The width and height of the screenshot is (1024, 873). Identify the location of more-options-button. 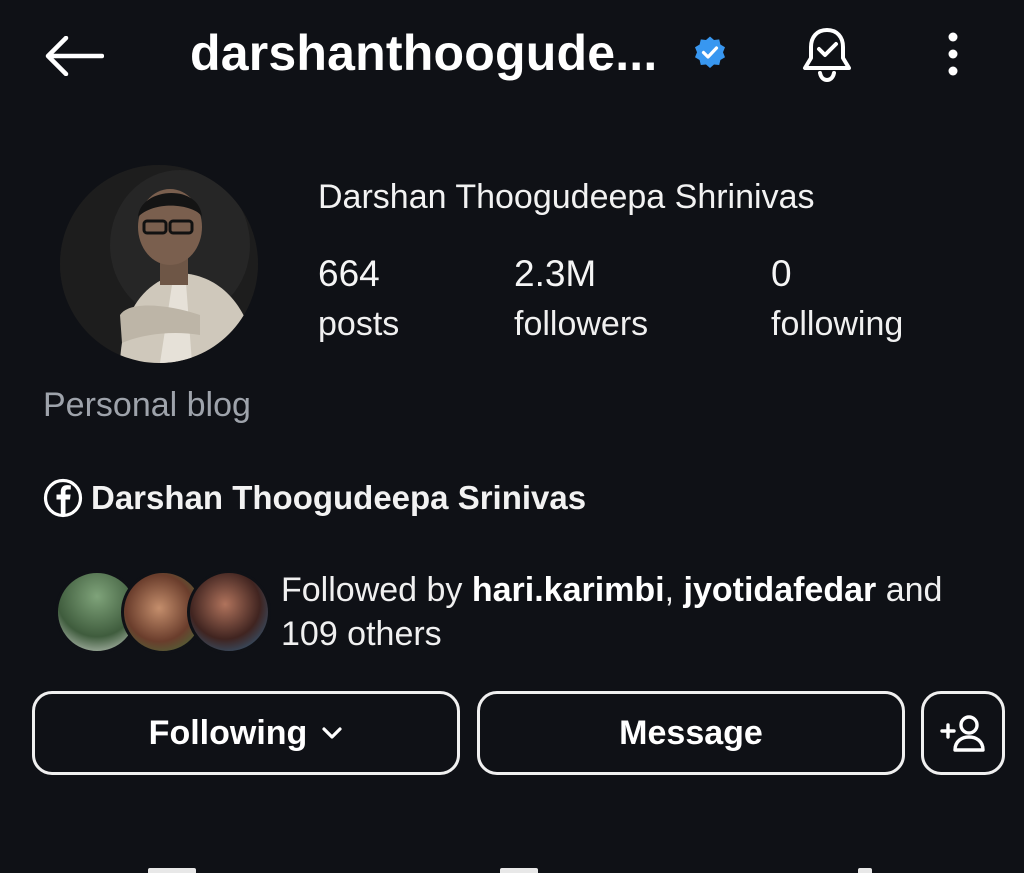
(953, 54).